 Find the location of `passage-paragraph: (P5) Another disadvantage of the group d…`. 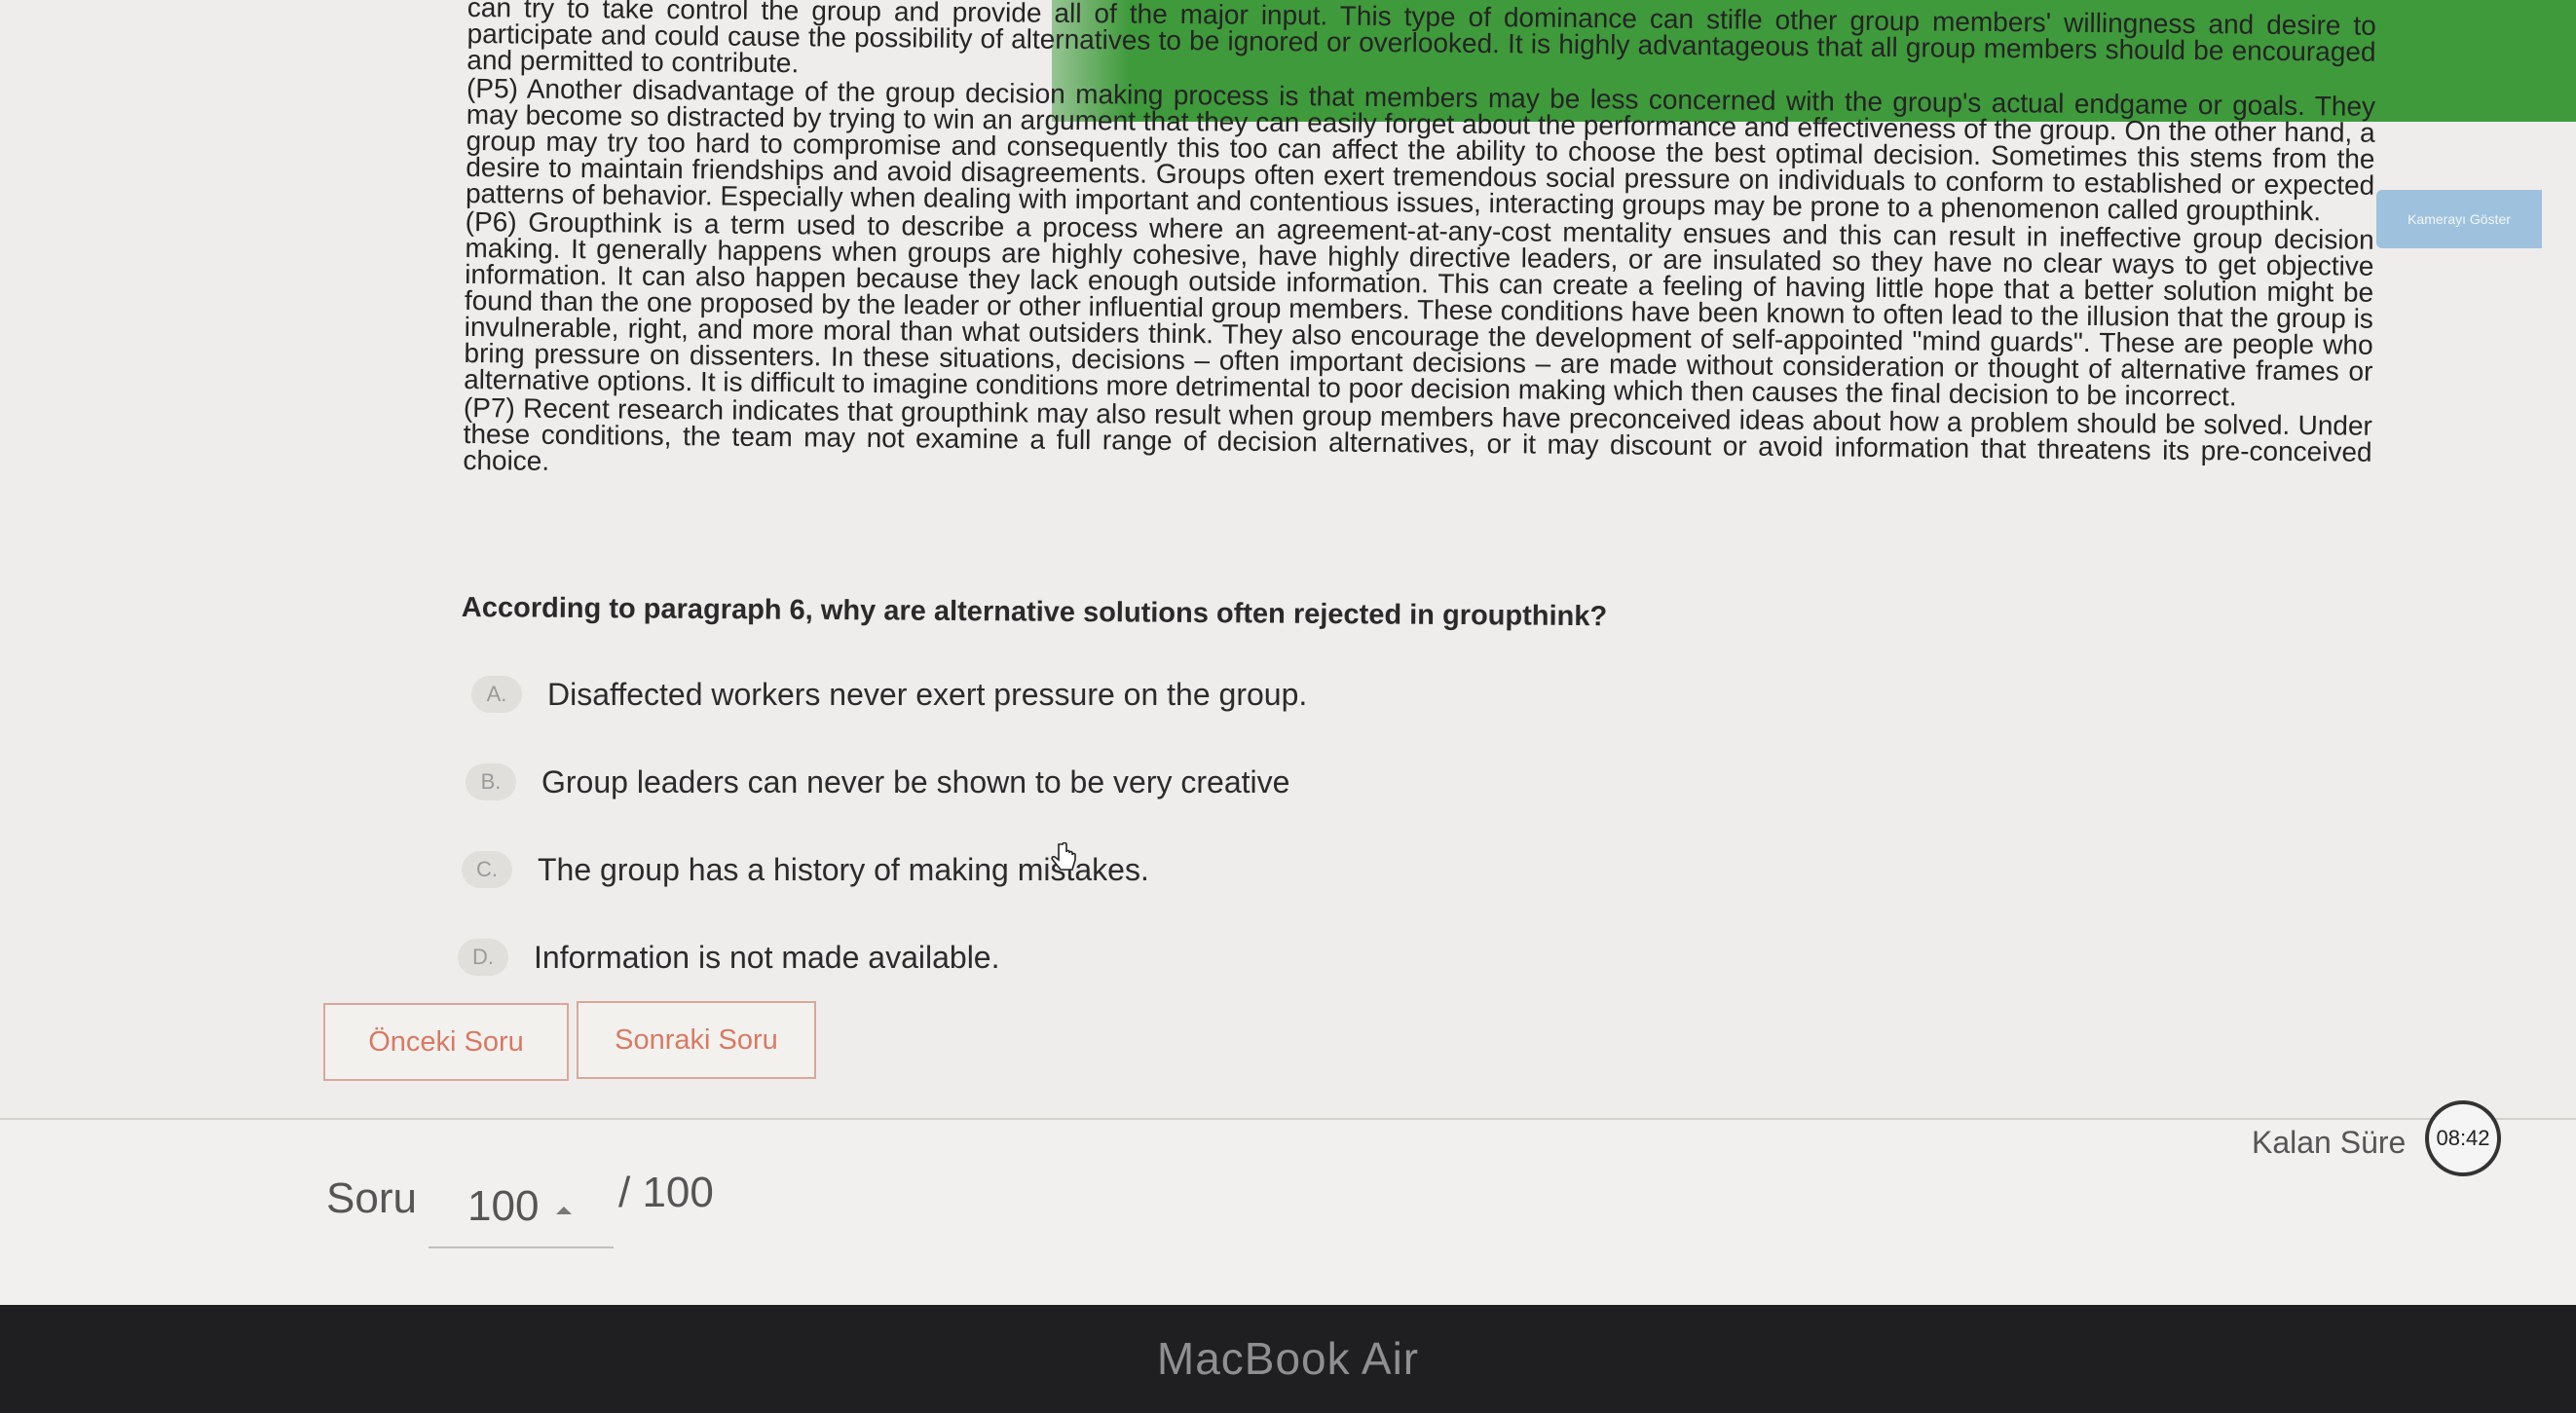

passage-paragraph: (P5) Another disadvantage of the group d… is located at coordinates (1420, 149).